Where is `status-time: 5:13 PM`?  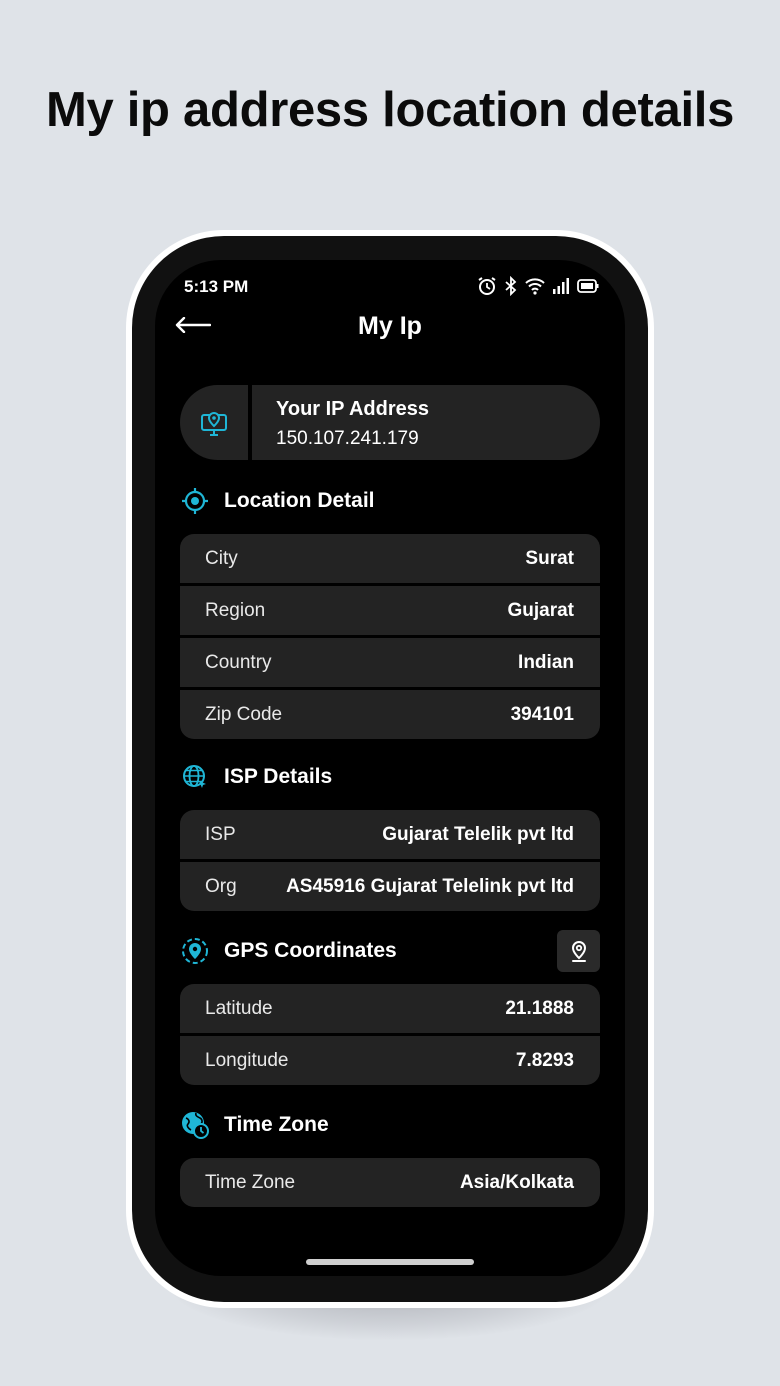 status-time: 5:13 PM is located at coordinates (216, 286).